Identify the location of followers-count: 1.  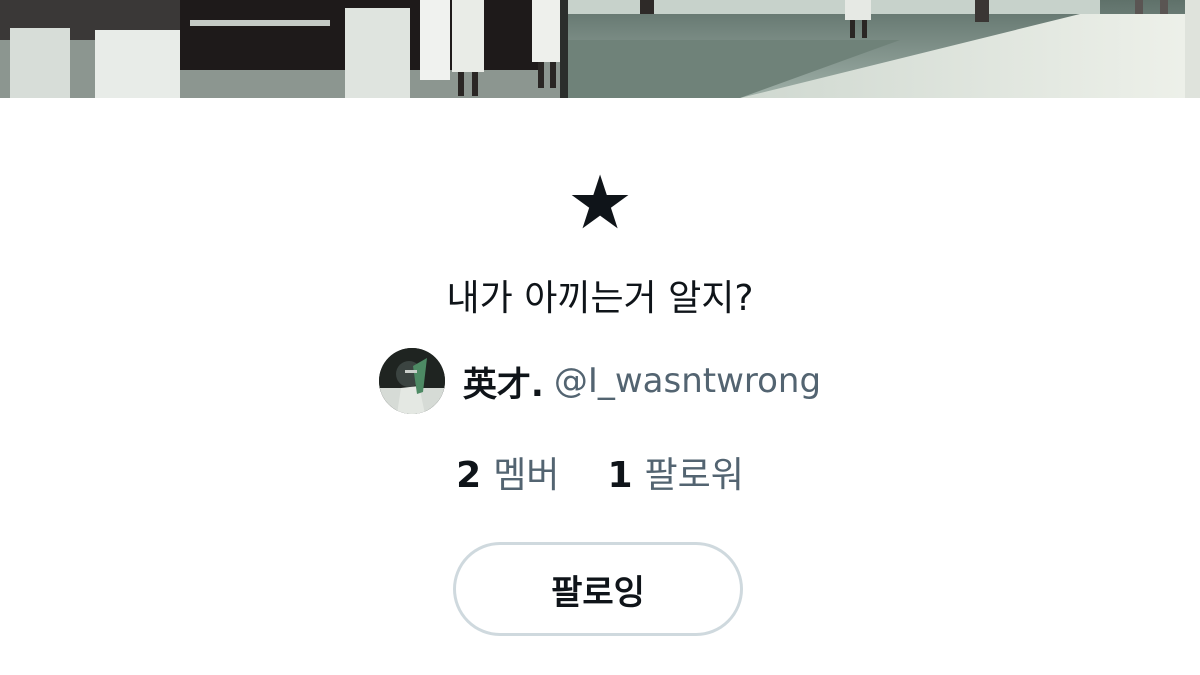
(620, 475).